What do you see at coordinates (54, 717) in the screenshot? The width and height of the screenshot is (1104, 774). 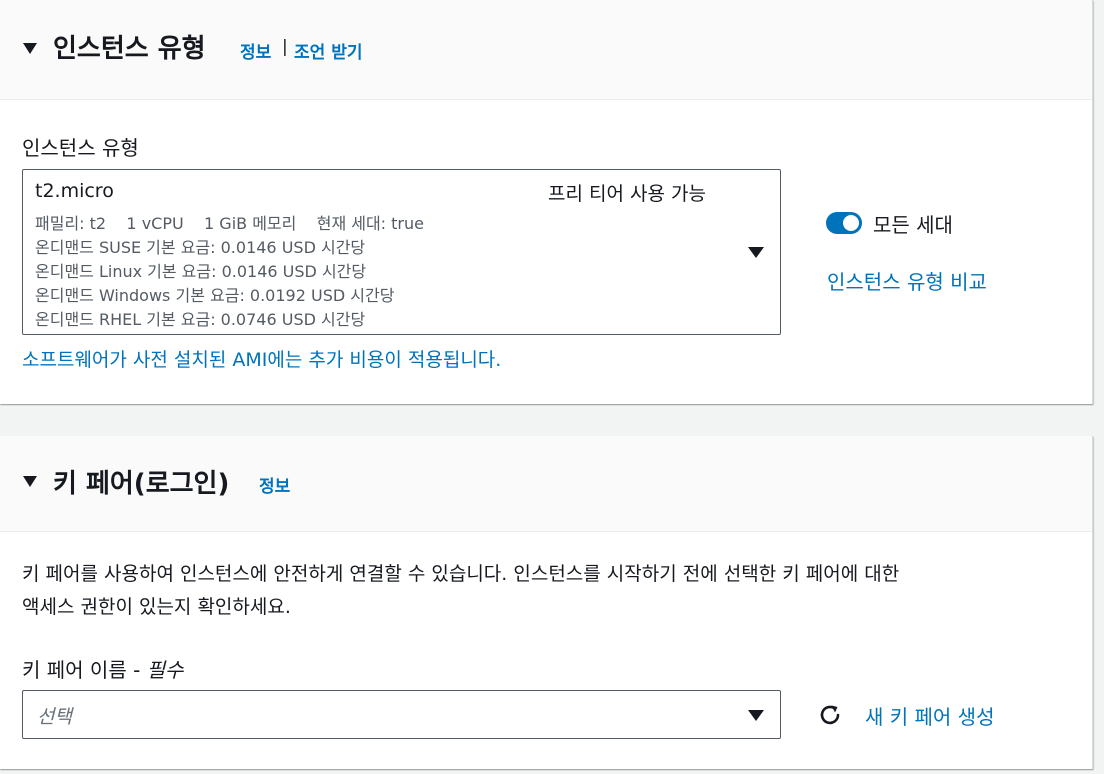 I see `key-pair-select-placeholder: 선택` at bounding box center [54, 717].